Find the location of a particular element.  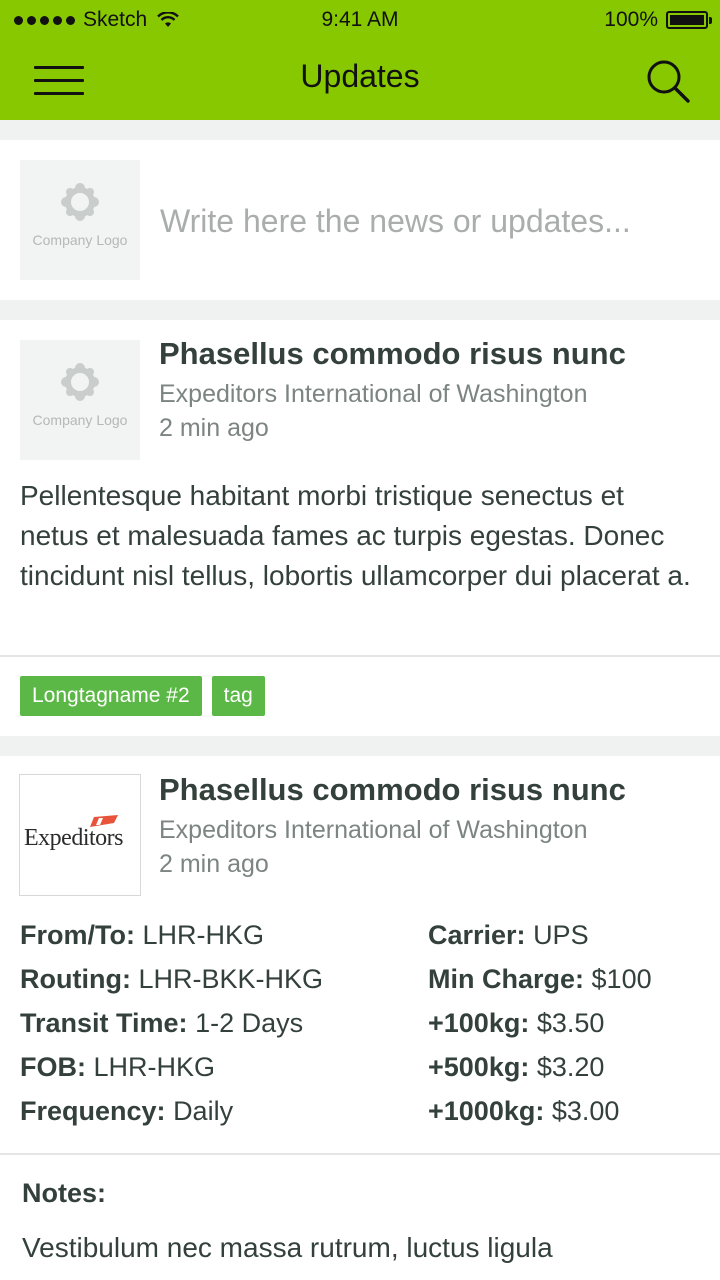

spec-rate-500kg: +500kg: $3.20 is located at coordinates (516, 1067).